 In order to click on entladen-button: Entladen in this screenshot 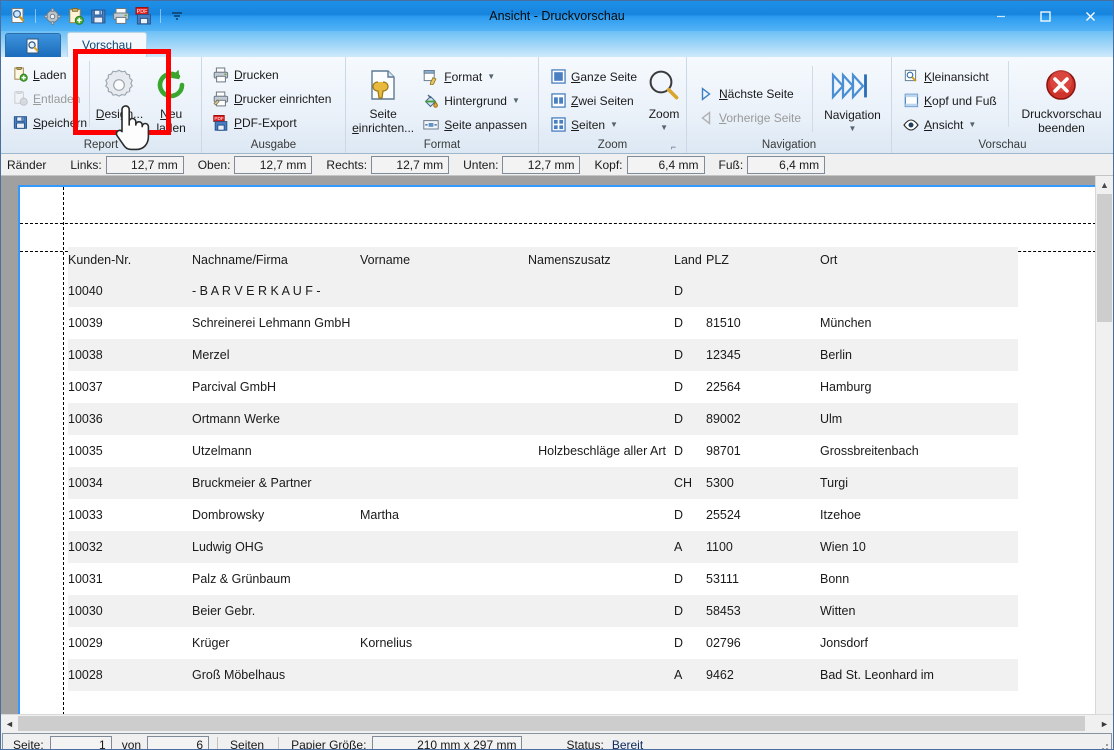, I will do `click(45, 98)`.